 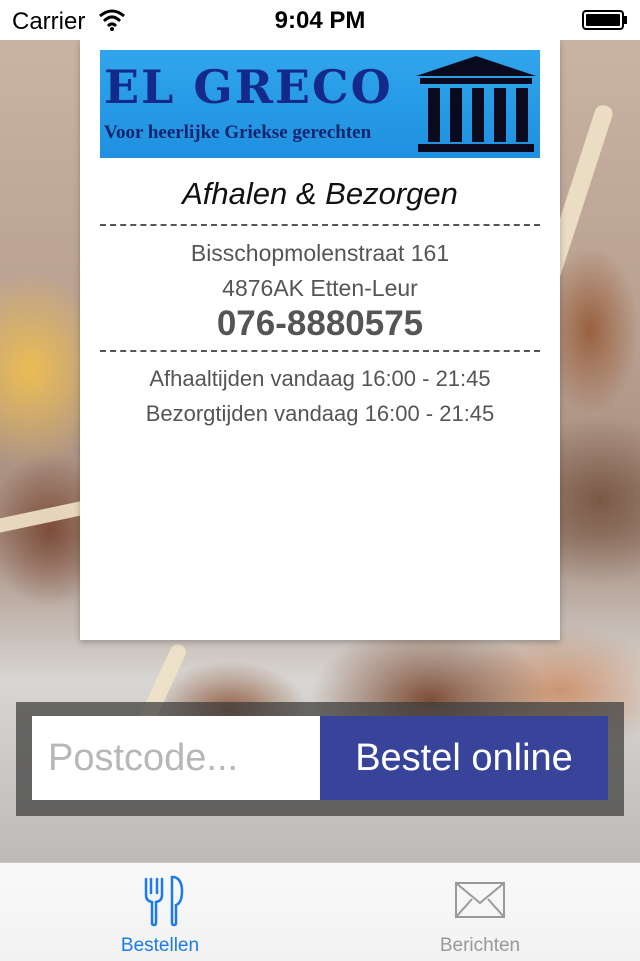 What do you see at coordinates (604, 20) in the screenshot?
I see `battery-icon` at bounding box center [604, 20].